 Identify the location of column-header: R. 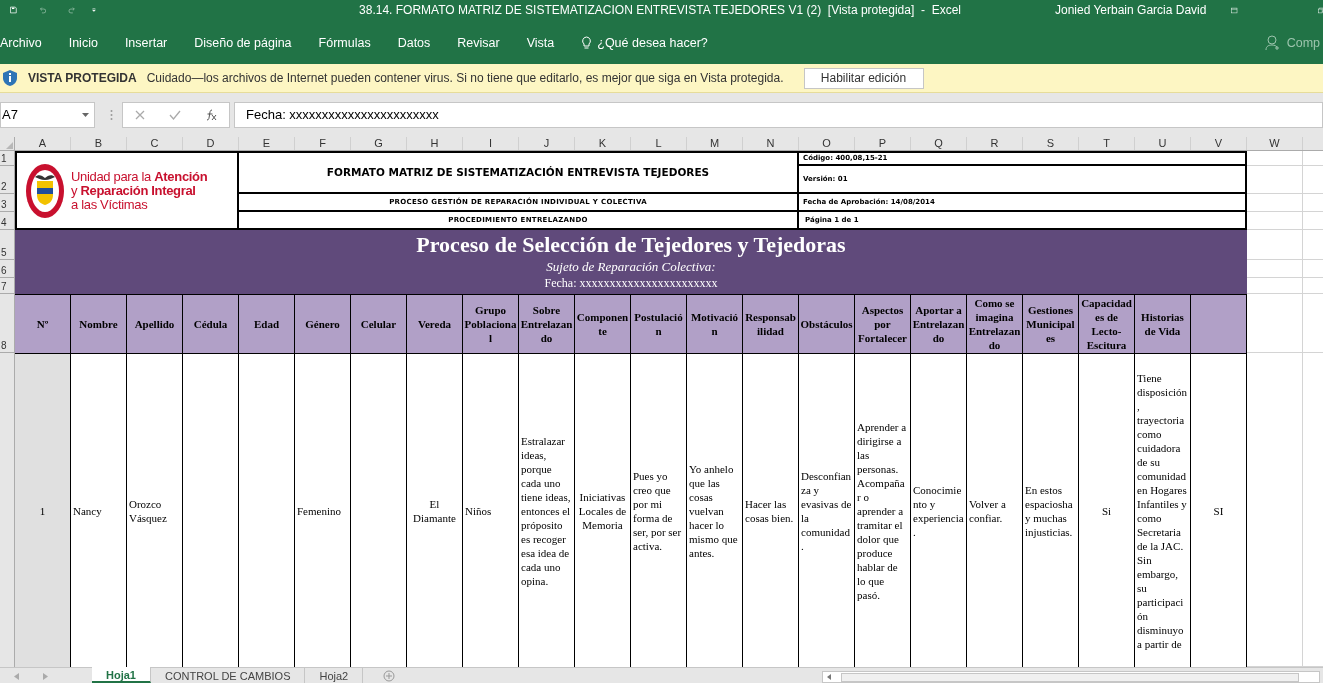
(995, 143).